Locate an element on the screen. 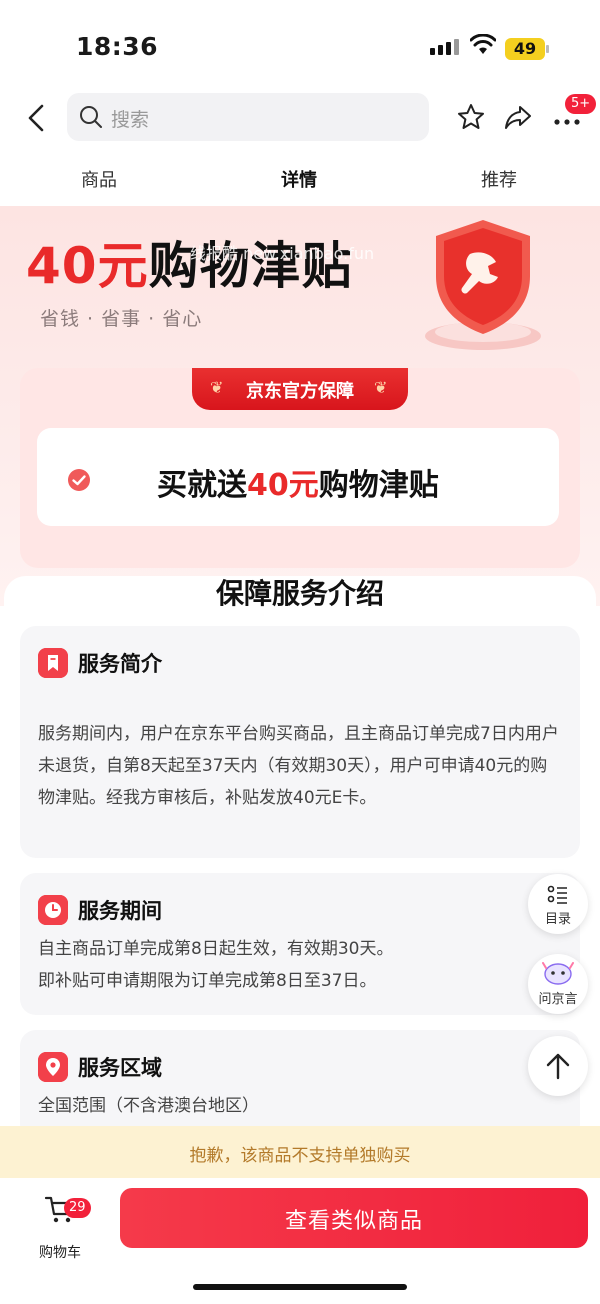 This screenshot has width=600, height=1304. page-tabs: 商品 详情 推荐 is located at coordinates (300, 176).